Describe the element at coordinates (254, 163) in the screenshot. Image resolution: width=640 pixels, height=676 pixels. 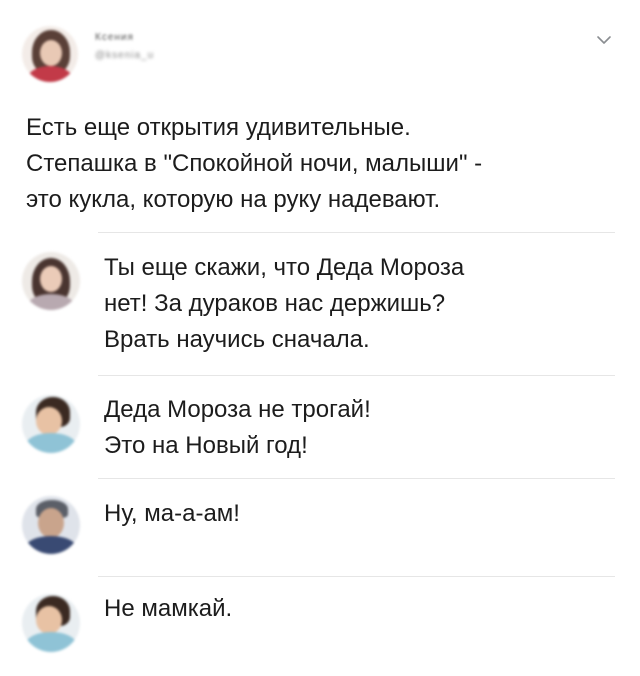
I see `tweet-text-line: Степашка в "Спокойной ночи, малыши" -` at that location.